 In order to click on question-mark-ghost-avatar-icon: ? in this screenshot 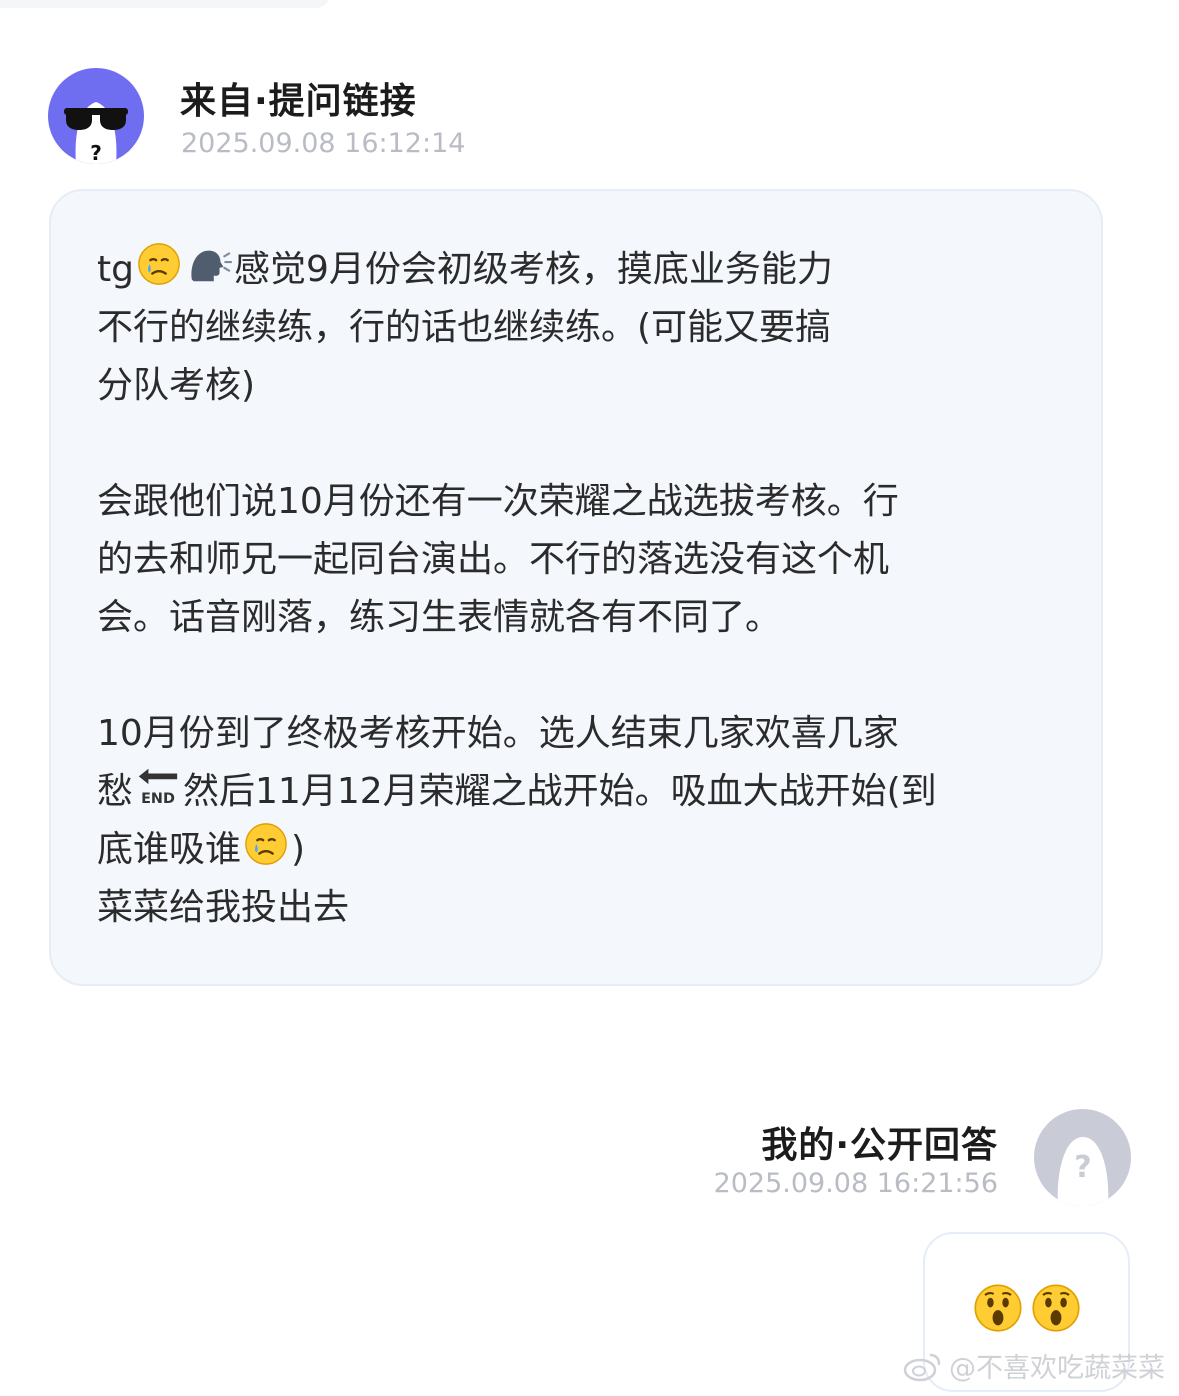, I will do `click(1082, 1157)`.